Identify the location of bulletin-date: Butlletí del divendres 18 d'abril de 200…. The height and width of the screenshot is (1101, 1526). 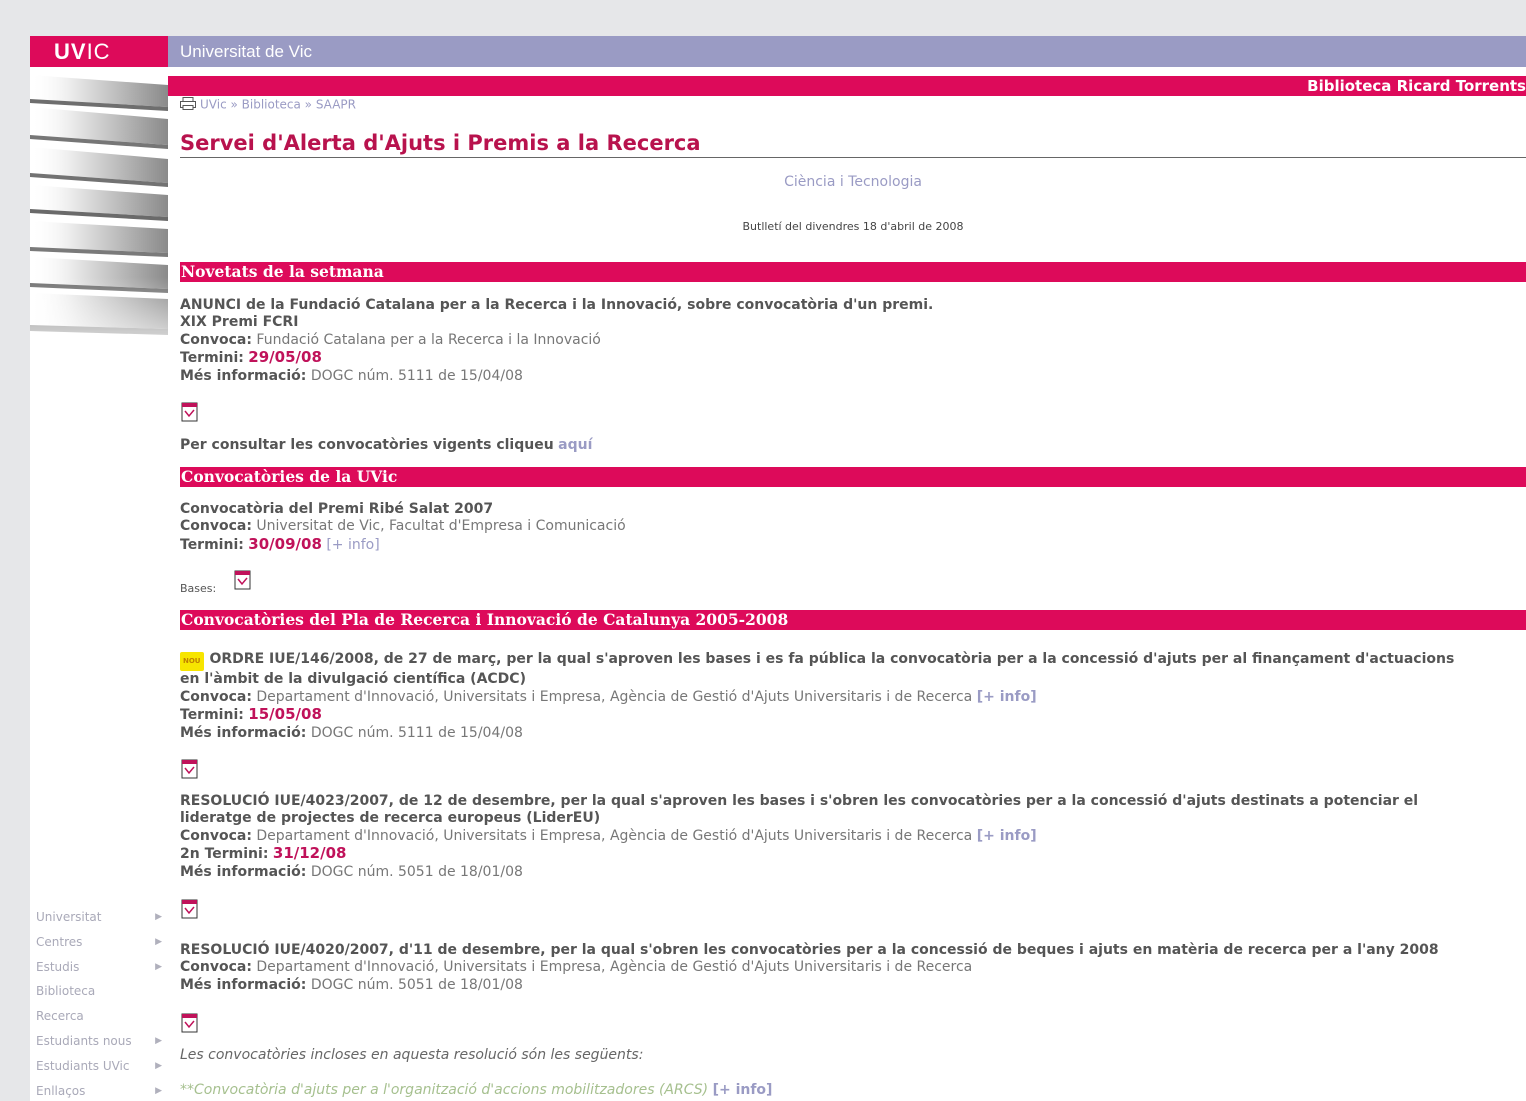
(853, 226).